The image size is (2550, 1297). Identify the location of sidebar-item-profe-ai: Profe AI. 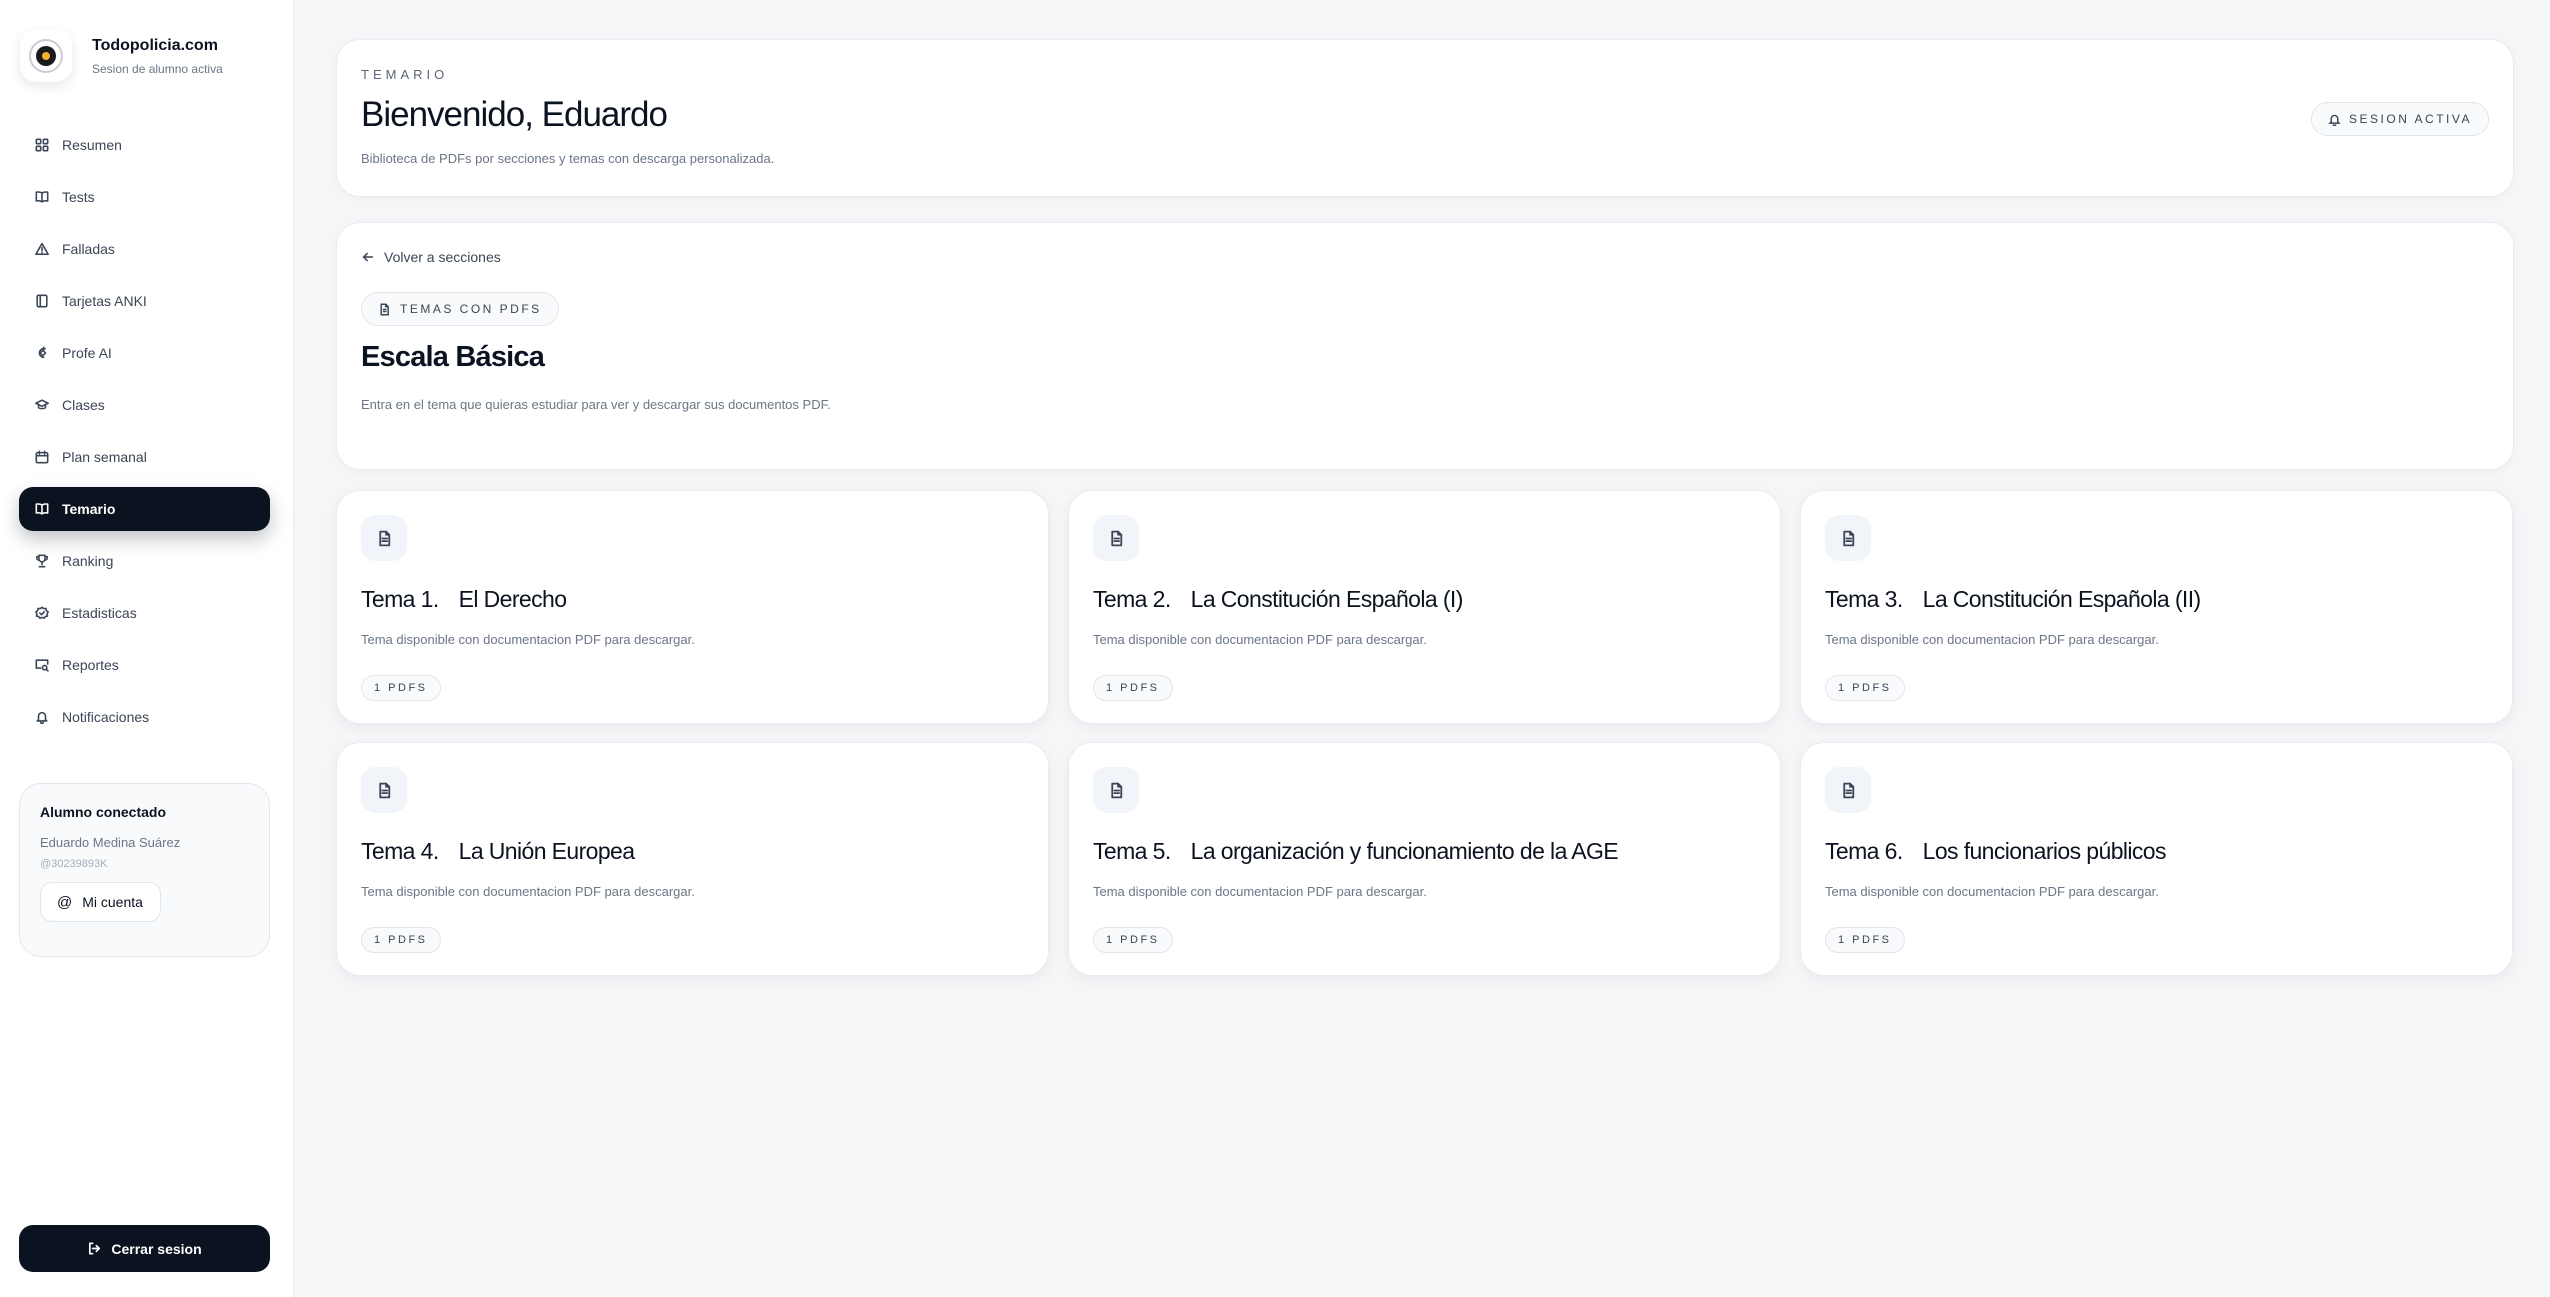
(144, 353).